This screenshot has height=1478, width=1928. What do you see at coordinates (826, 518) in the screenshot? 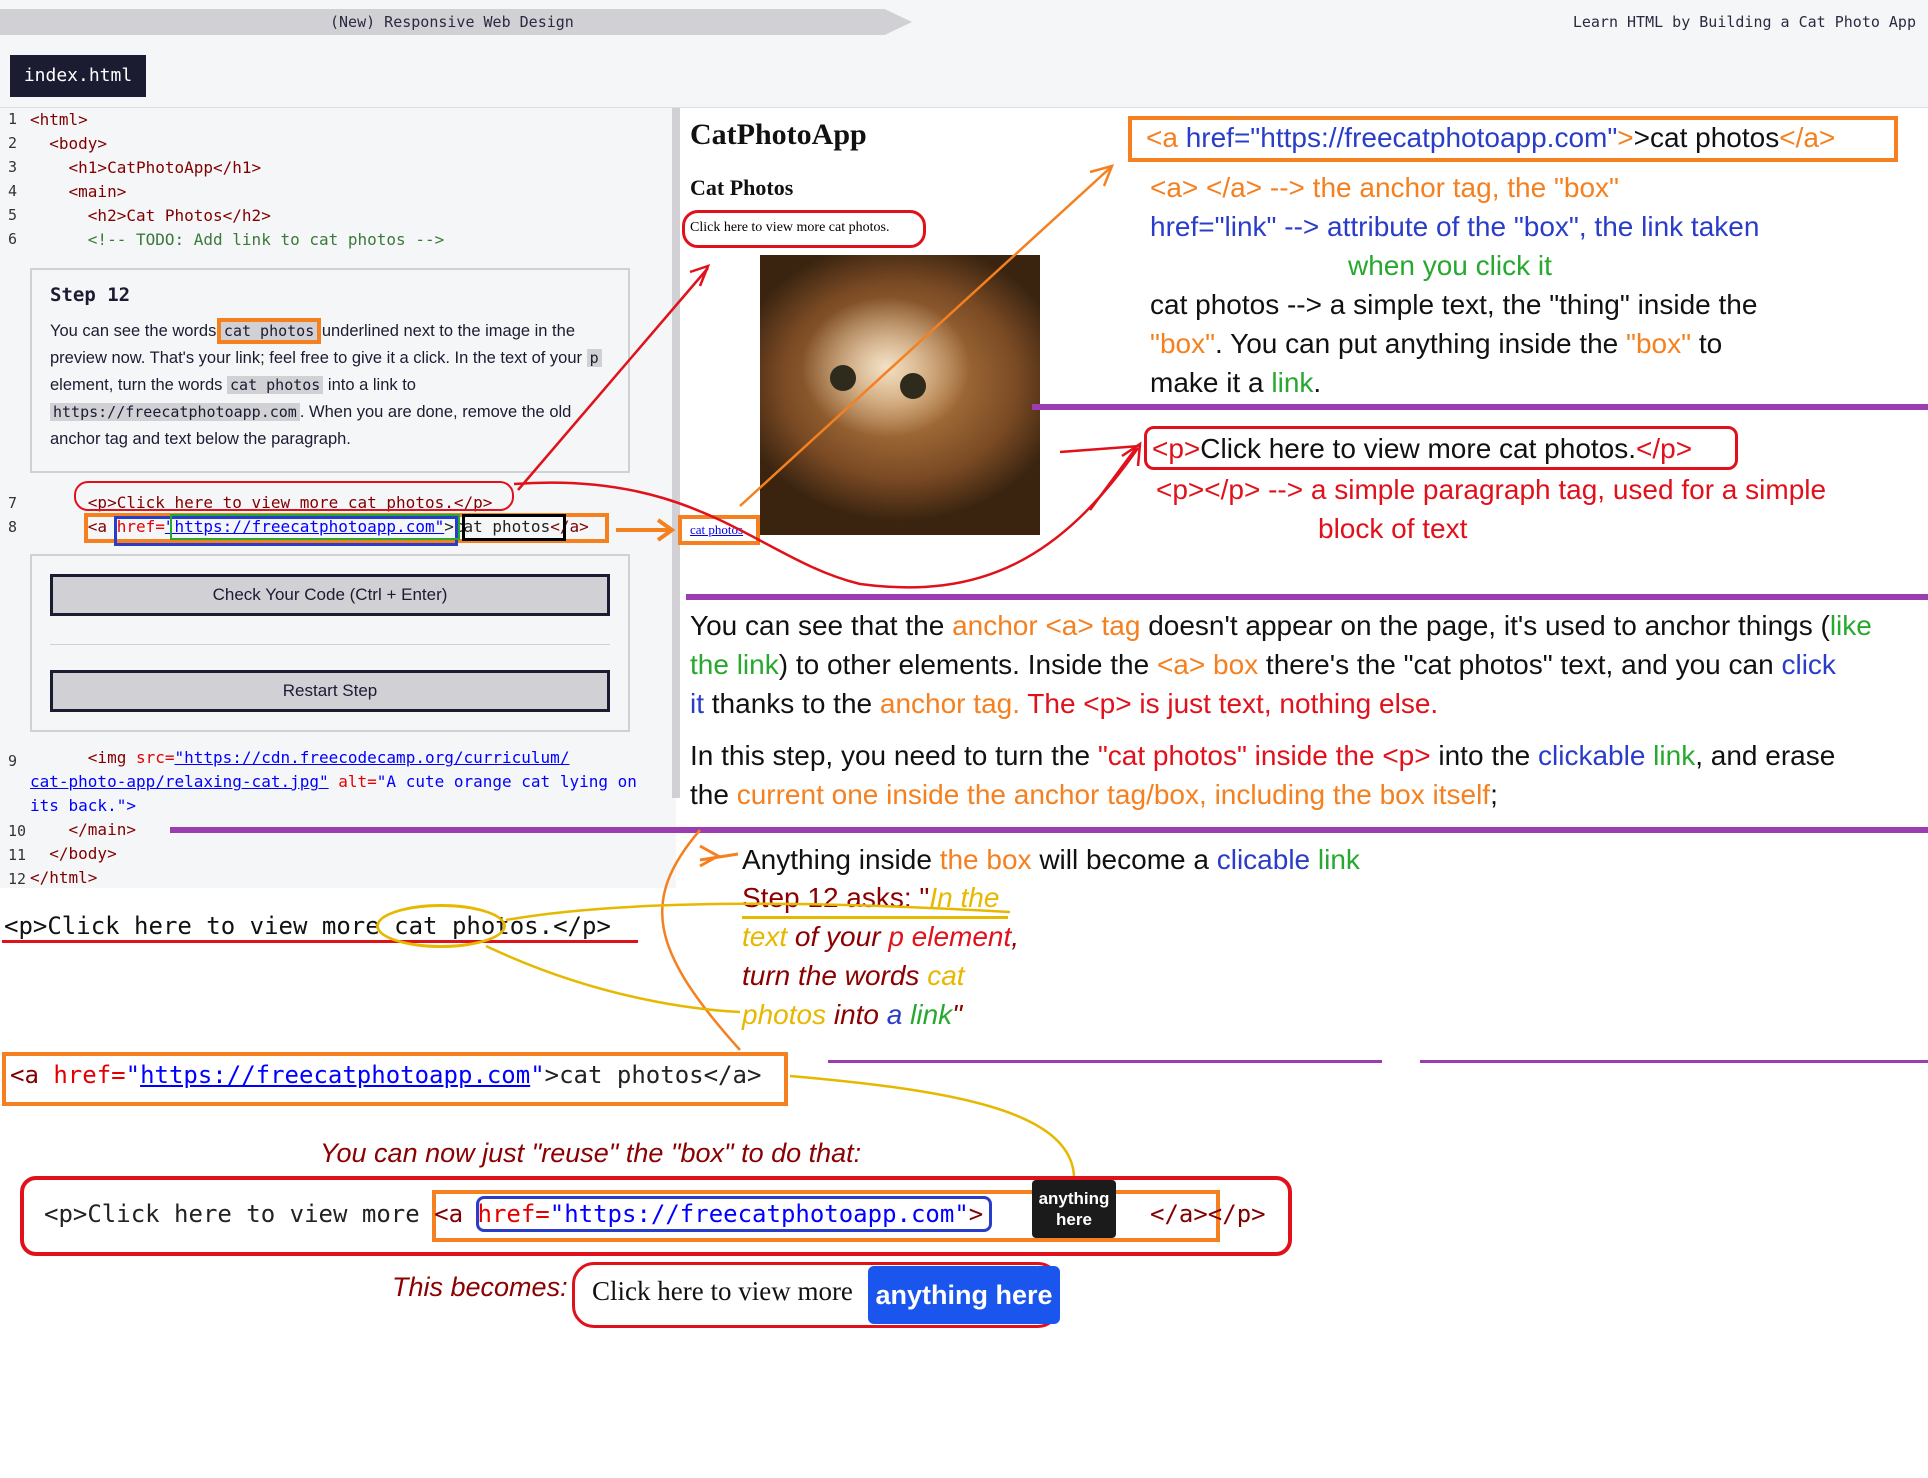
I see `arrow-red-curve` at bounding box center [826, 518].